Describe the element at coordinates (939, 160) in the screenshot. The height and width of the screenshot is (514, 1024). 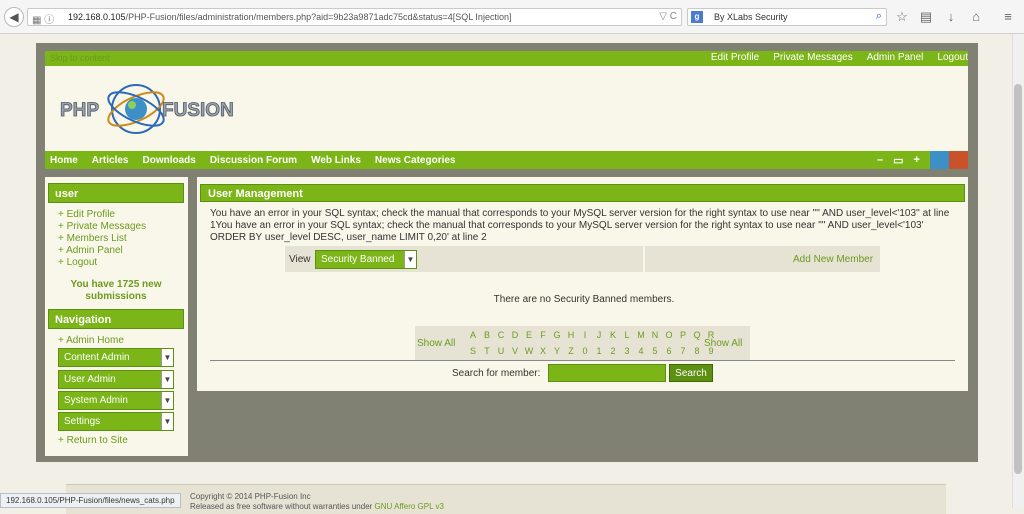
I see `blue-theme-swatch` at that location.